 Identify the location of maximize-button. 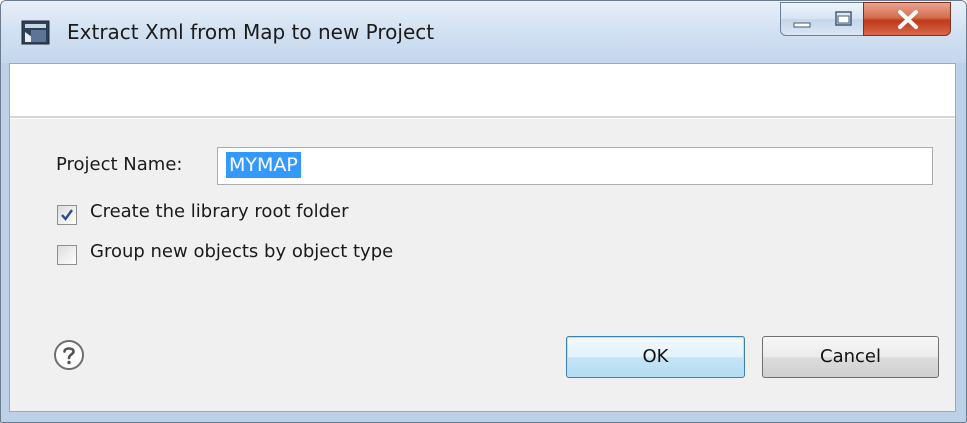
(843, 19).